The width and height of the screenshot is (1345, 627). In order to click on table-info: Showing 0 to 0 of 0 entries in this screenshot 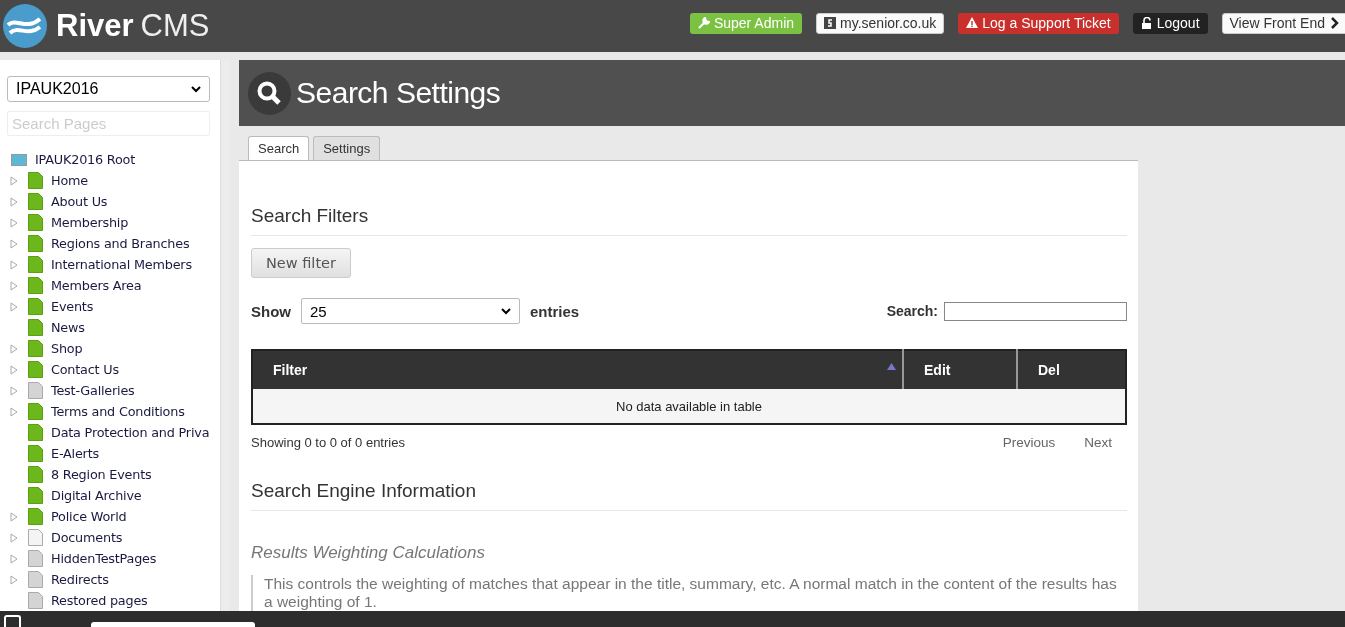, I will do `click(328, 442)`.